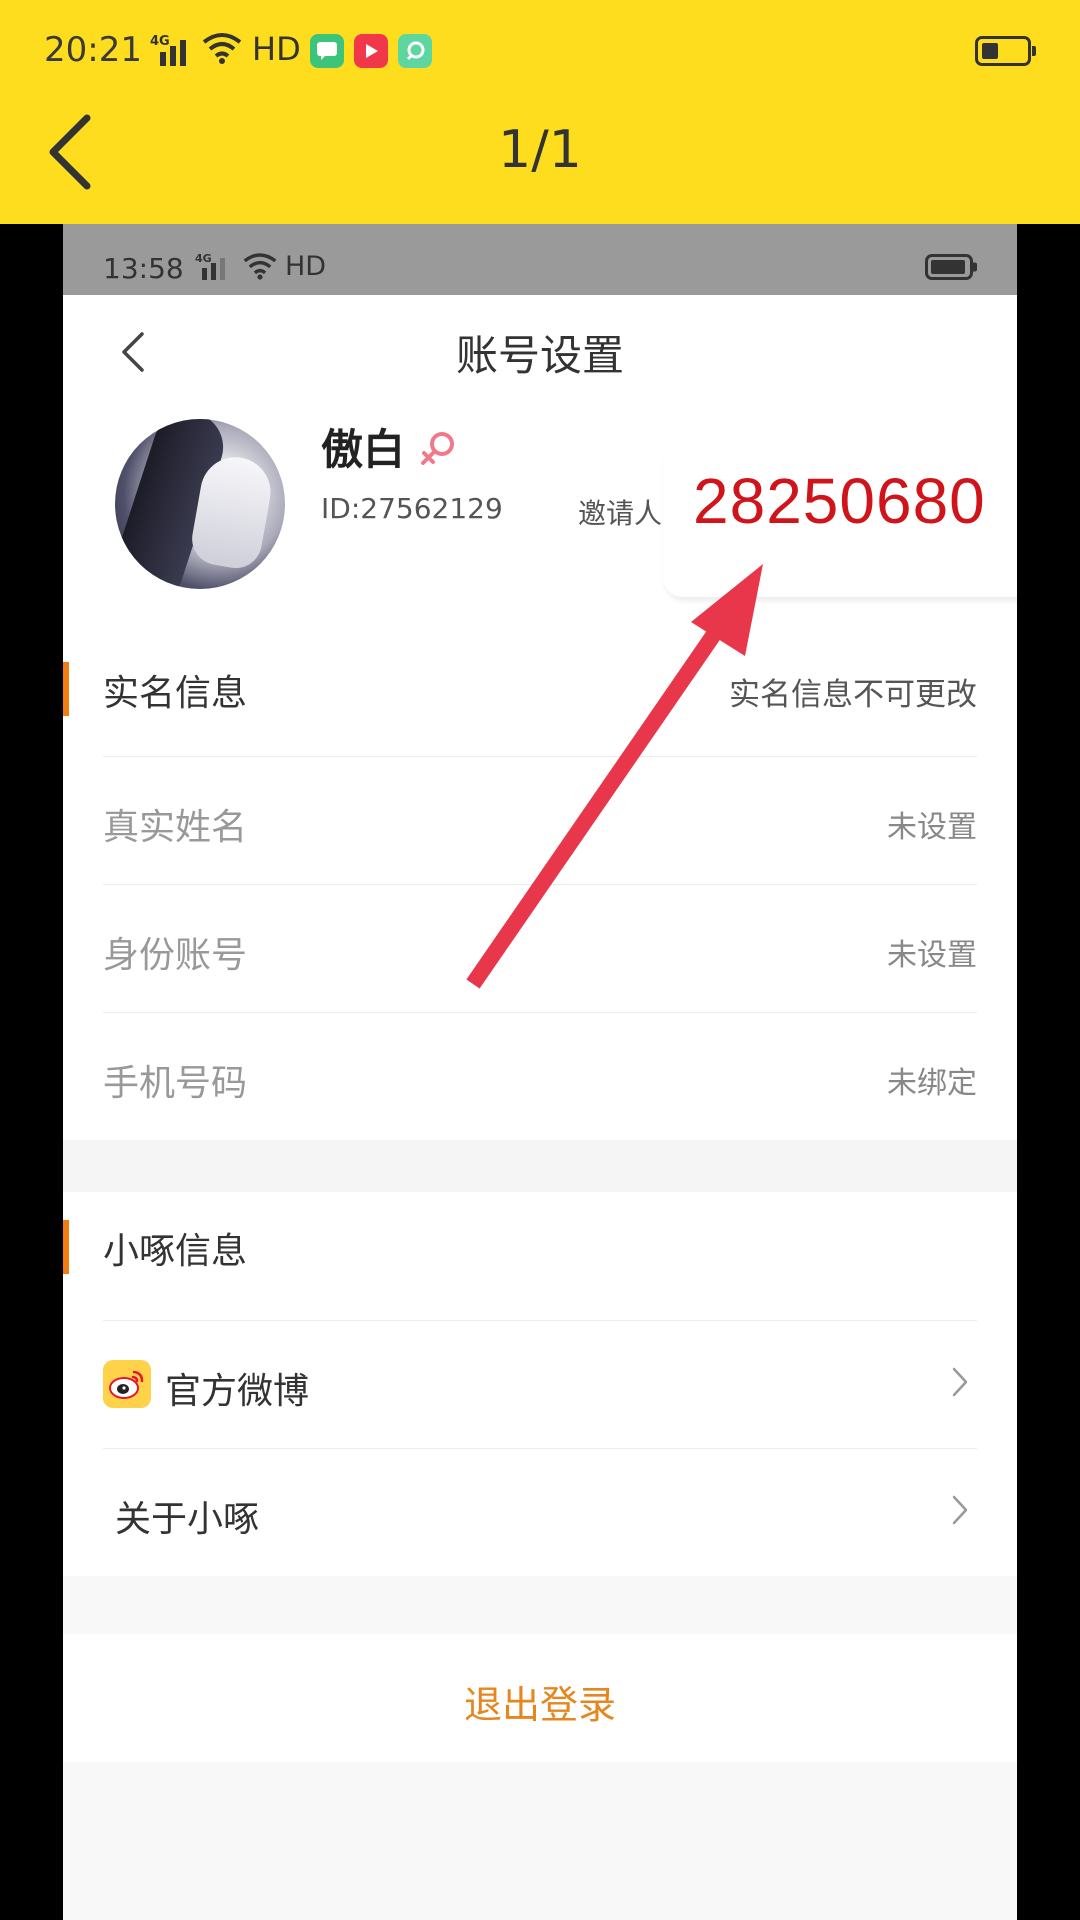 Image resolution: width=1080 pixels, height=1920 pixels. What do you see at coordinates (260, 268) in the screenshot?
I see `screenshot-wifi-icon` at bounding box center [260, 268].